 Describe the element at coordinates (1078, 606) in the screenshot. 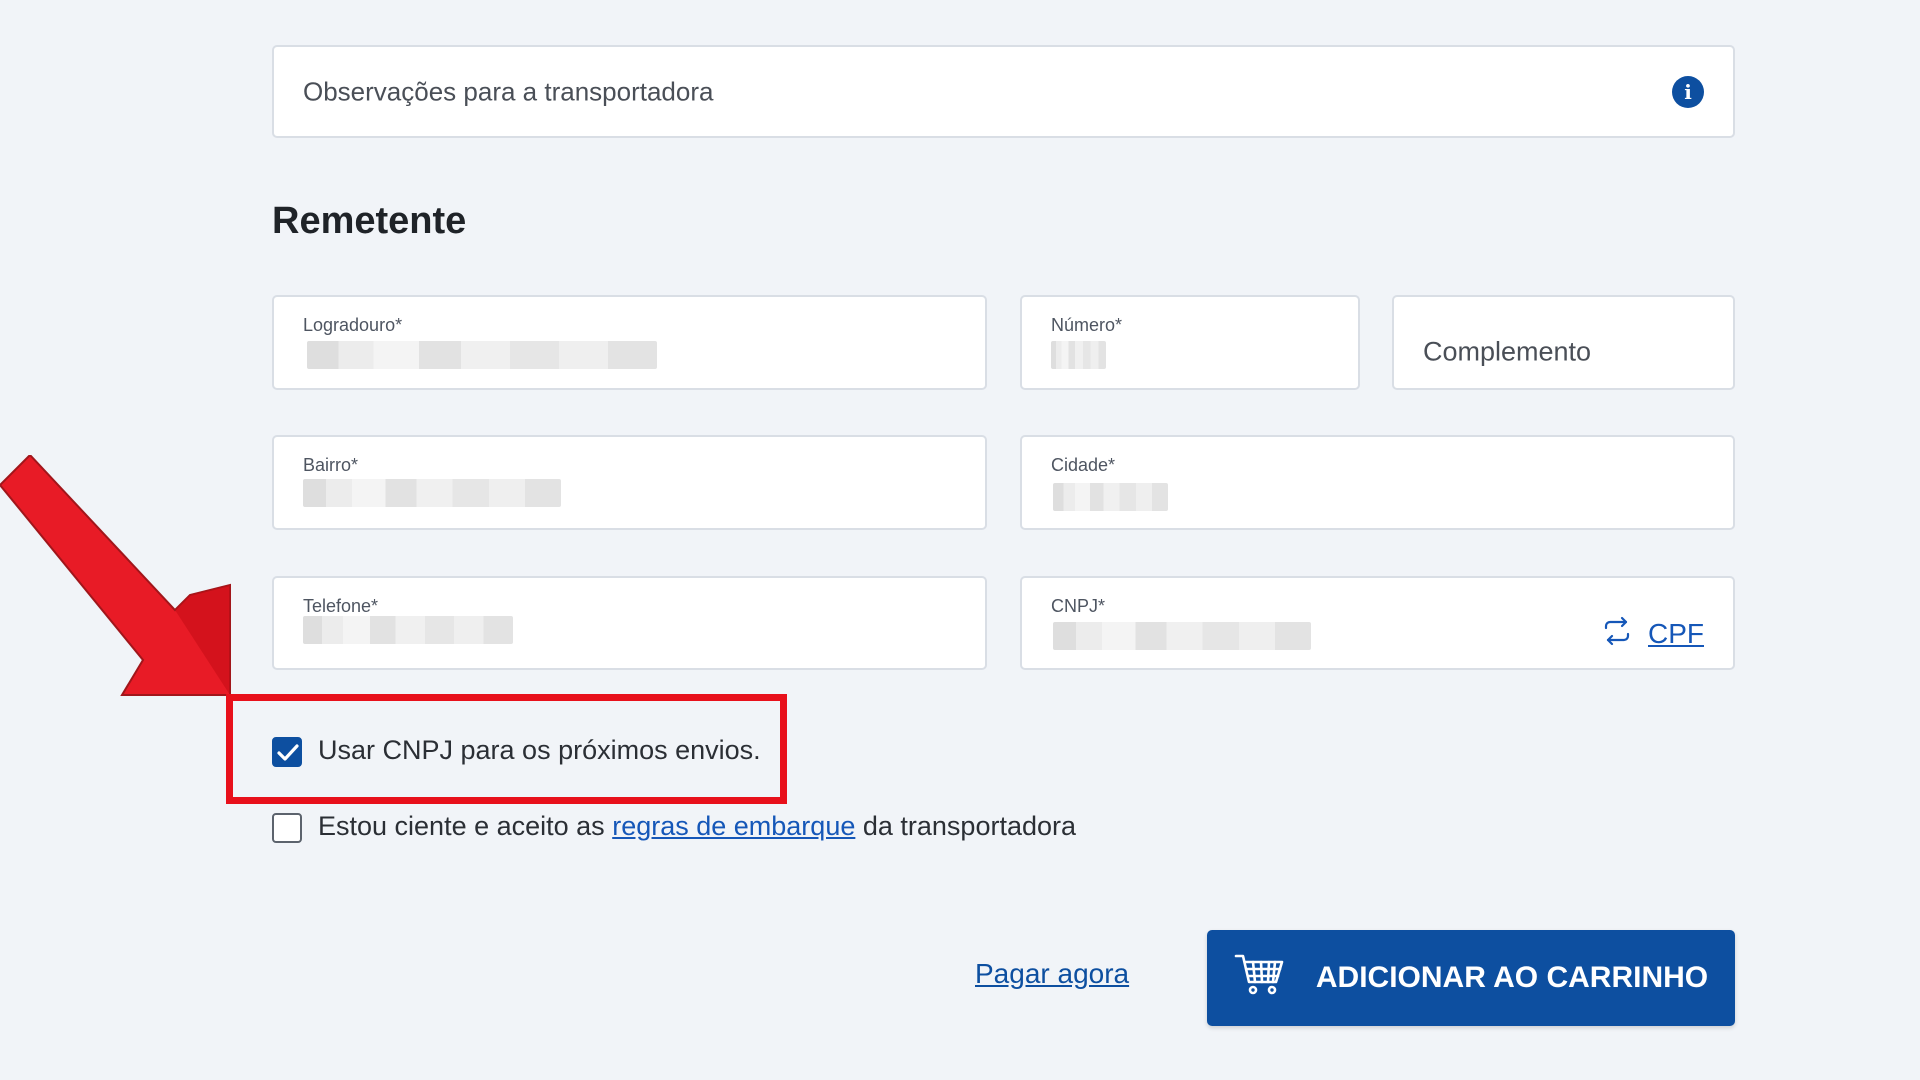

I see `cnpj-label: CNPJ*` at that location.